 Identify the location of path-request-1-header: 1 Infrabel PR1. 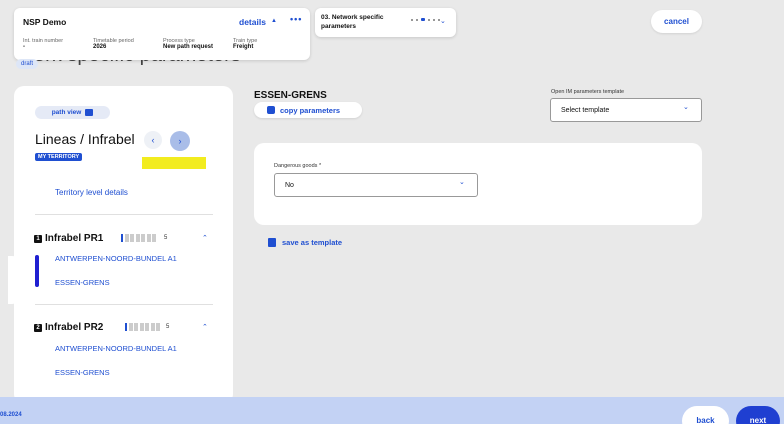
(68, 238).